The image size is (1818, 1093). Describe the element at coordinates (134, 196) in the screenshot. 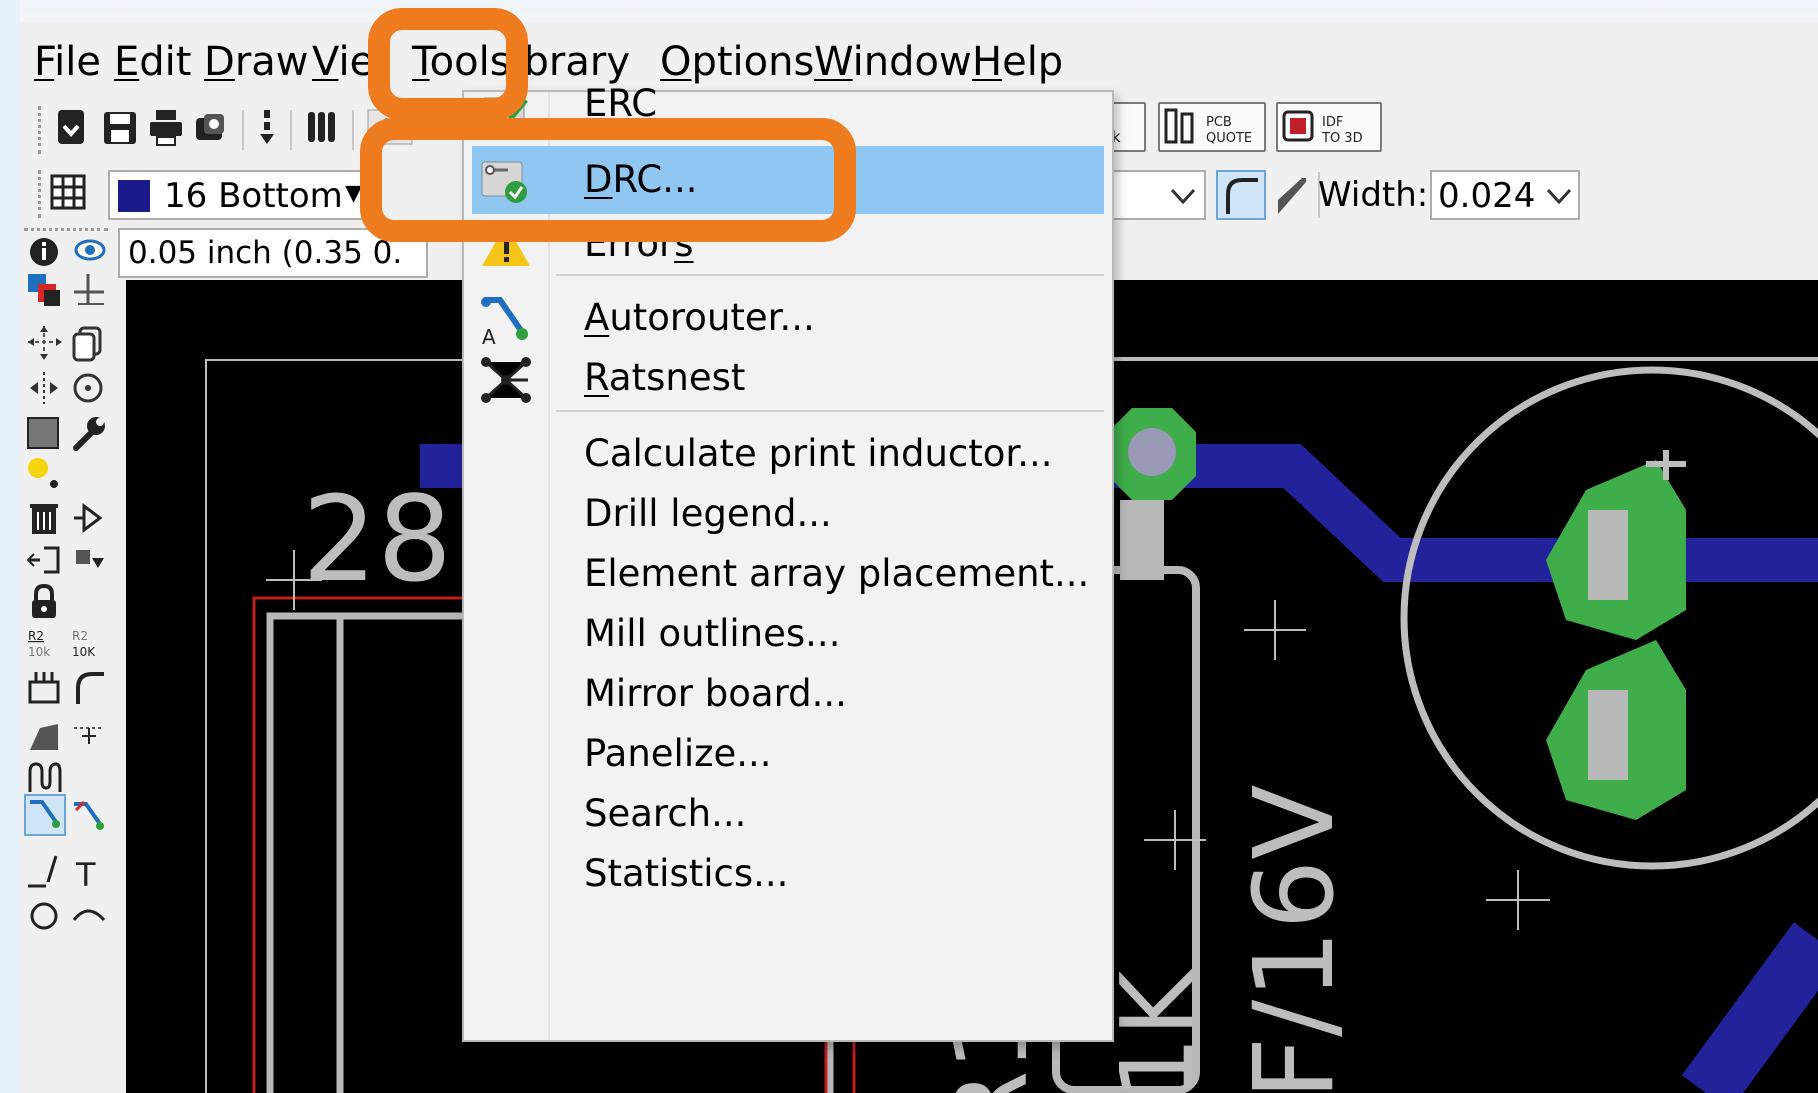

I see `layer-color-swatch` at that location.